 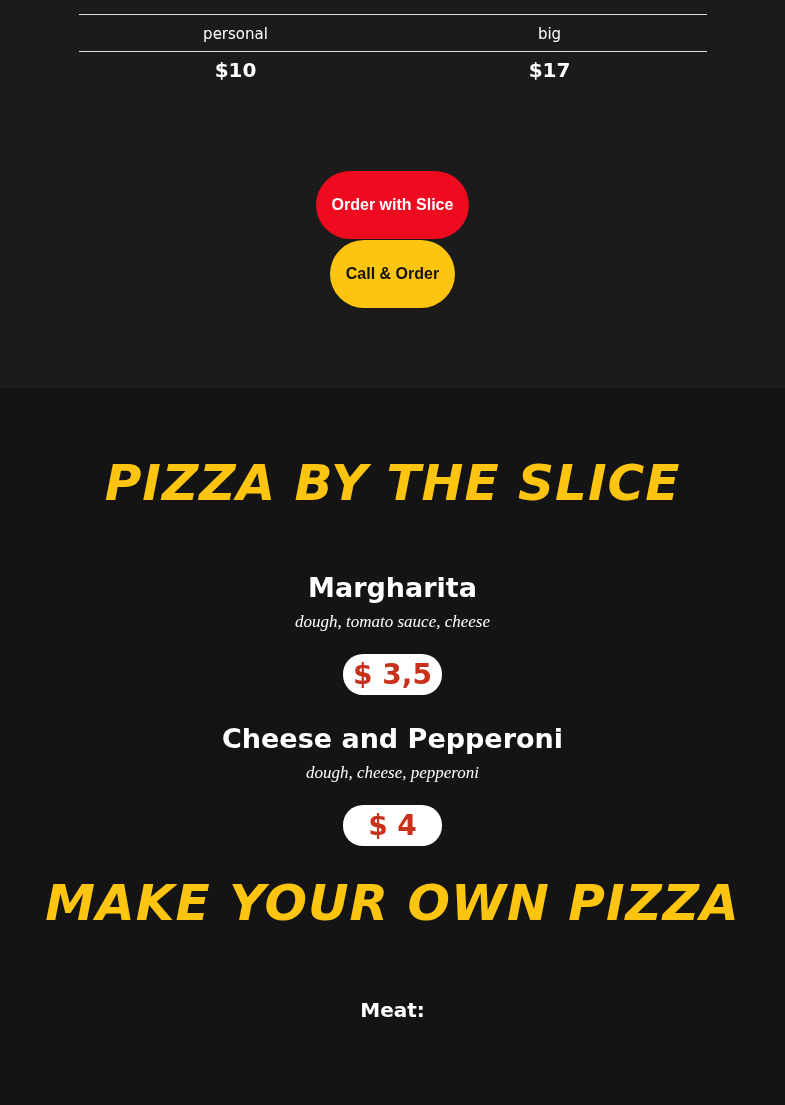 I want to click on section-title: PIZZA BY THE SLICE, so click(x=392, y=483).